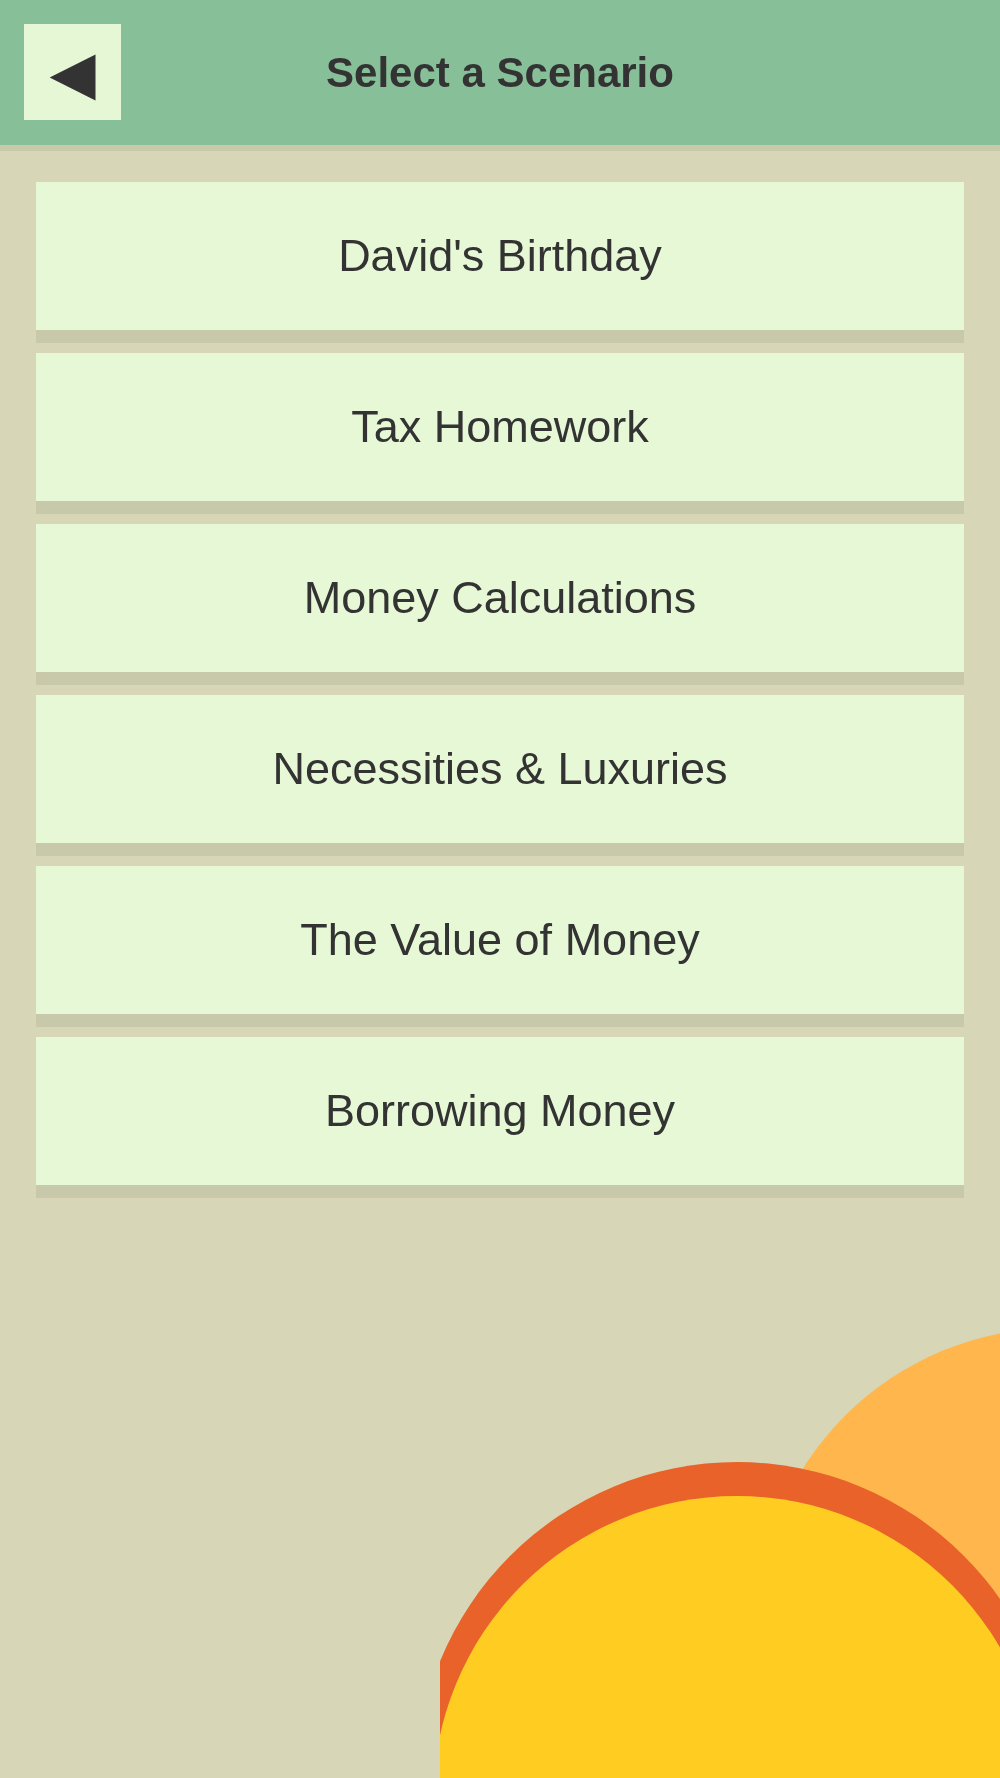  Describe the element at coordinates (72, 72) in the screenshot. I see `back-button: ◀` at that location.